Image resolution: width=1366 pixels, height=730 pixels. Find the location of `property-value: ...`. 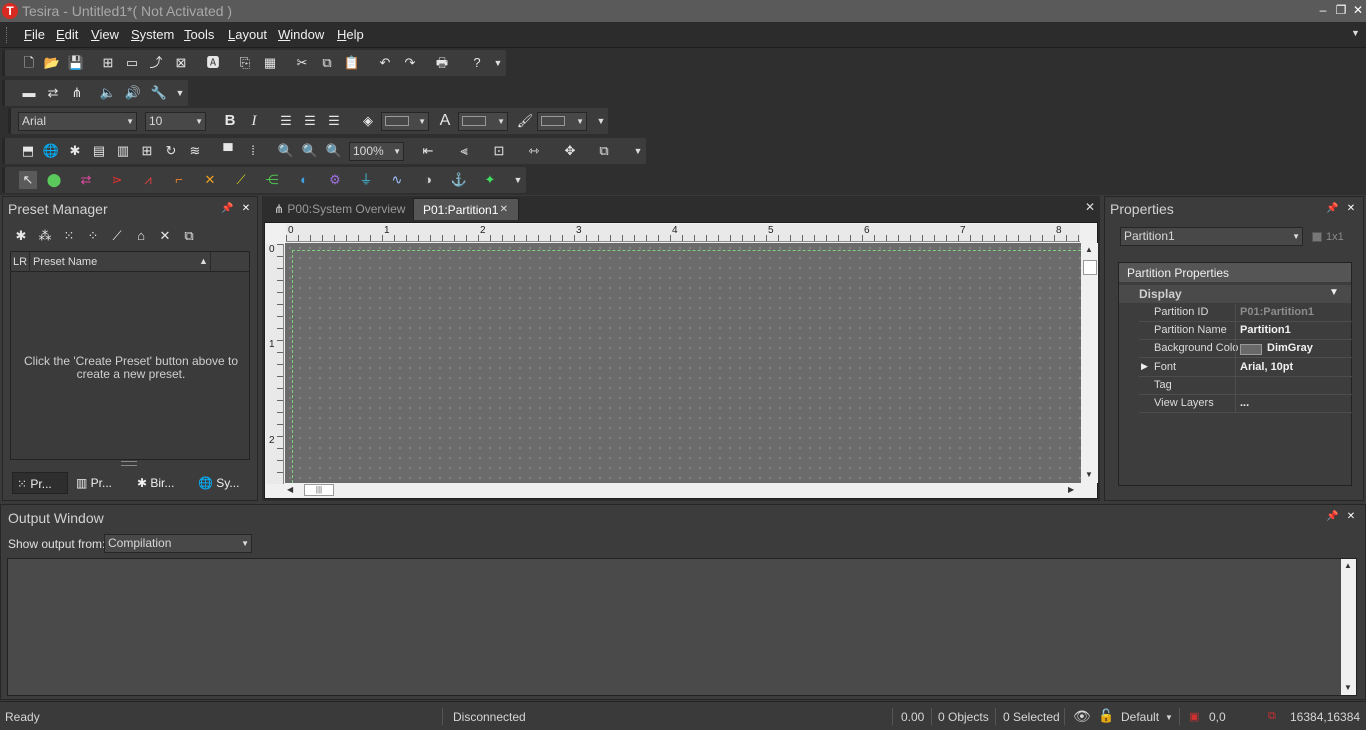

property-value: ... is located at coordinates (1244, 403).